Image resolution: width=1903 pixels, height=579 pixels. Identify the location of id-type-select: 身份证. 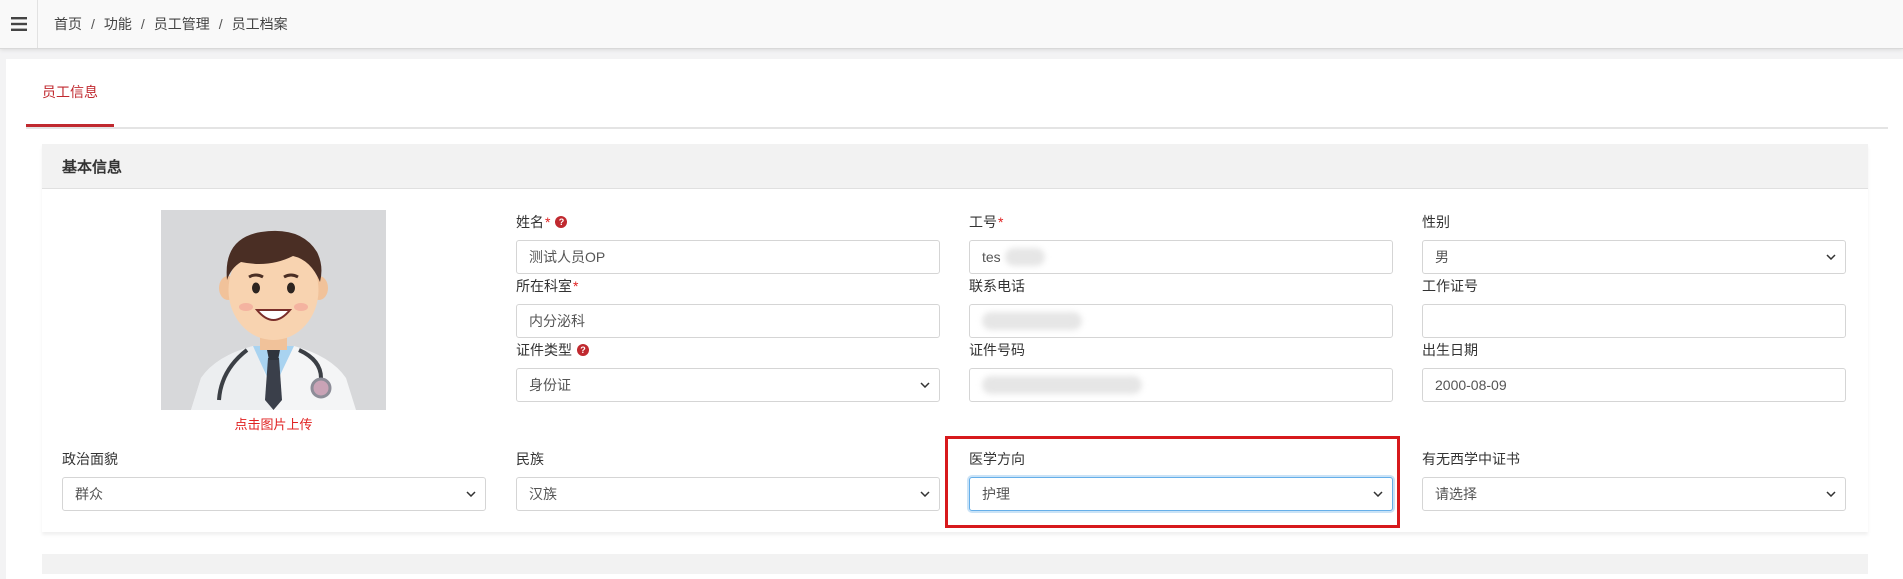
(728, 385).